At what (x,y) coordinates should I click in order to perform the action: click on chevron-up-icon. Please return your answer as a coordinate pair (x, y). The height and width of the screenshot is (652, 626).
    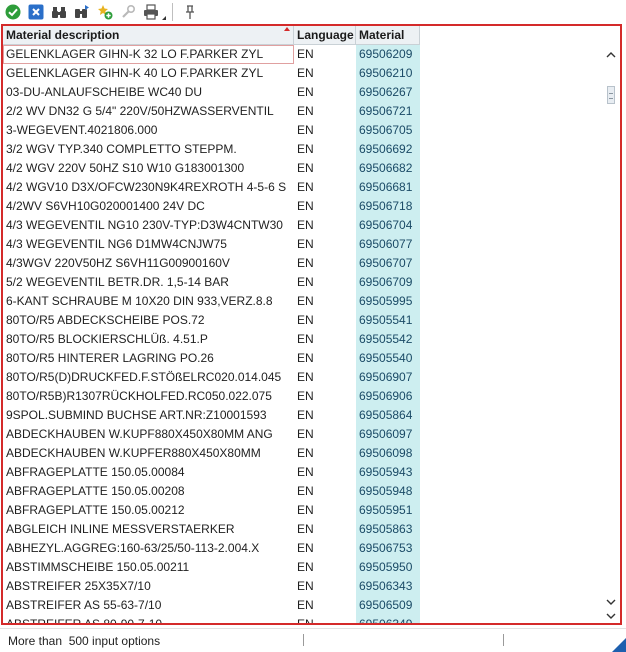
    Looking at the image, I should click on (611, 54).